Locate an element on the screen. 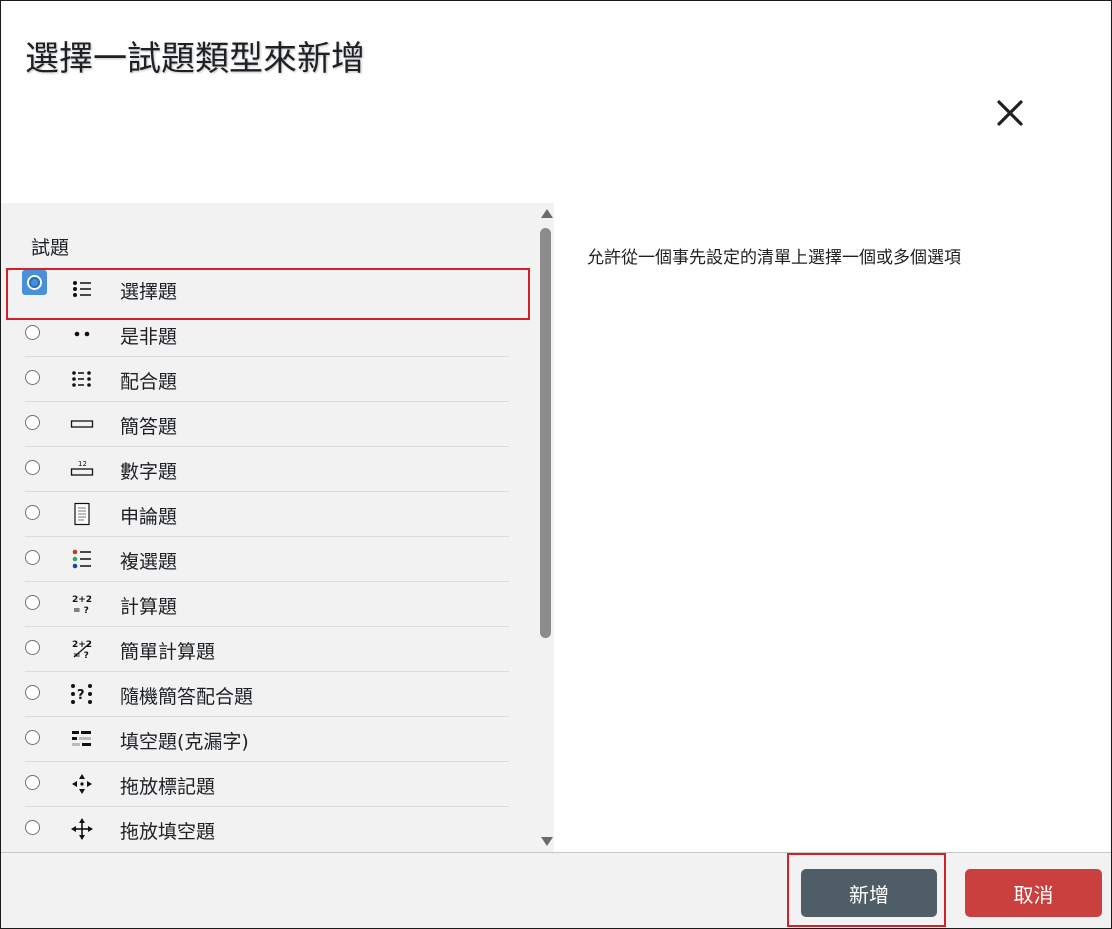  question-type-label: 拖放標記題 is located at coordinates (168, 787).